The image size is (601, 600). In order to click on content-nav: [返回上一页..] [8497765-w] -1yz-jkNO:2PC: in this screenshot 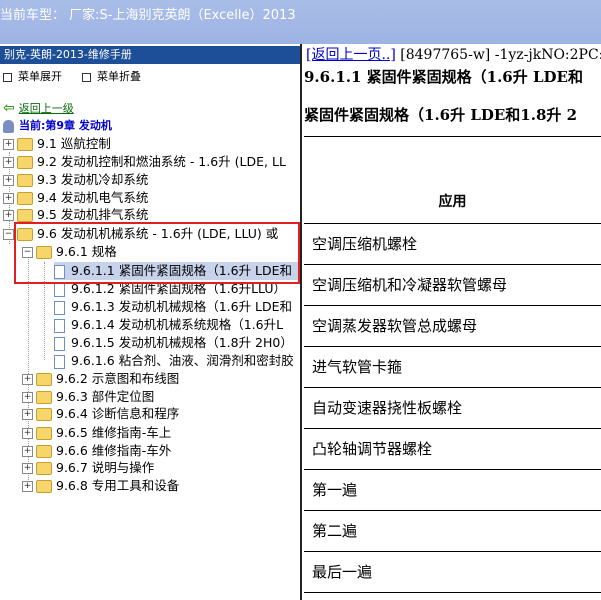, I will do `click(453, 54)`.